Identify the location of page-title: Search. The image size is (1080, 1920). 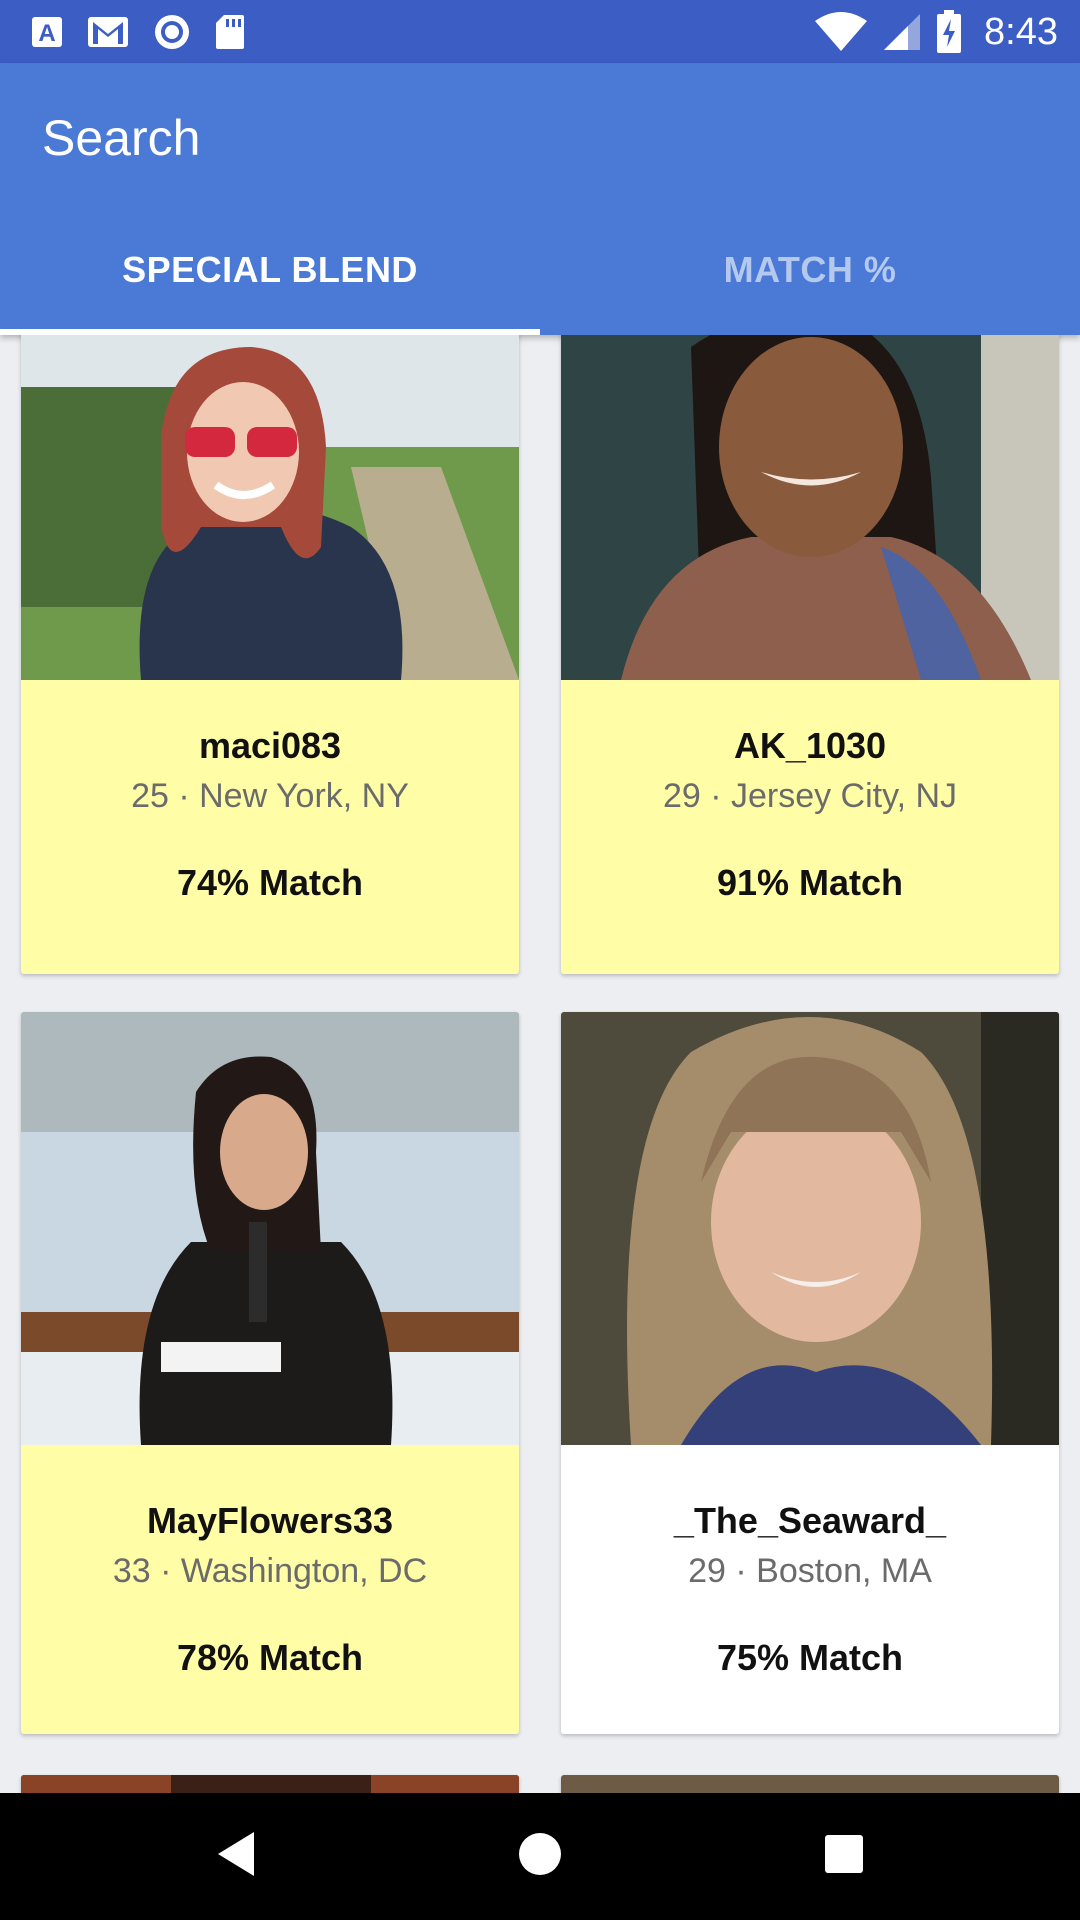
(121, 138).